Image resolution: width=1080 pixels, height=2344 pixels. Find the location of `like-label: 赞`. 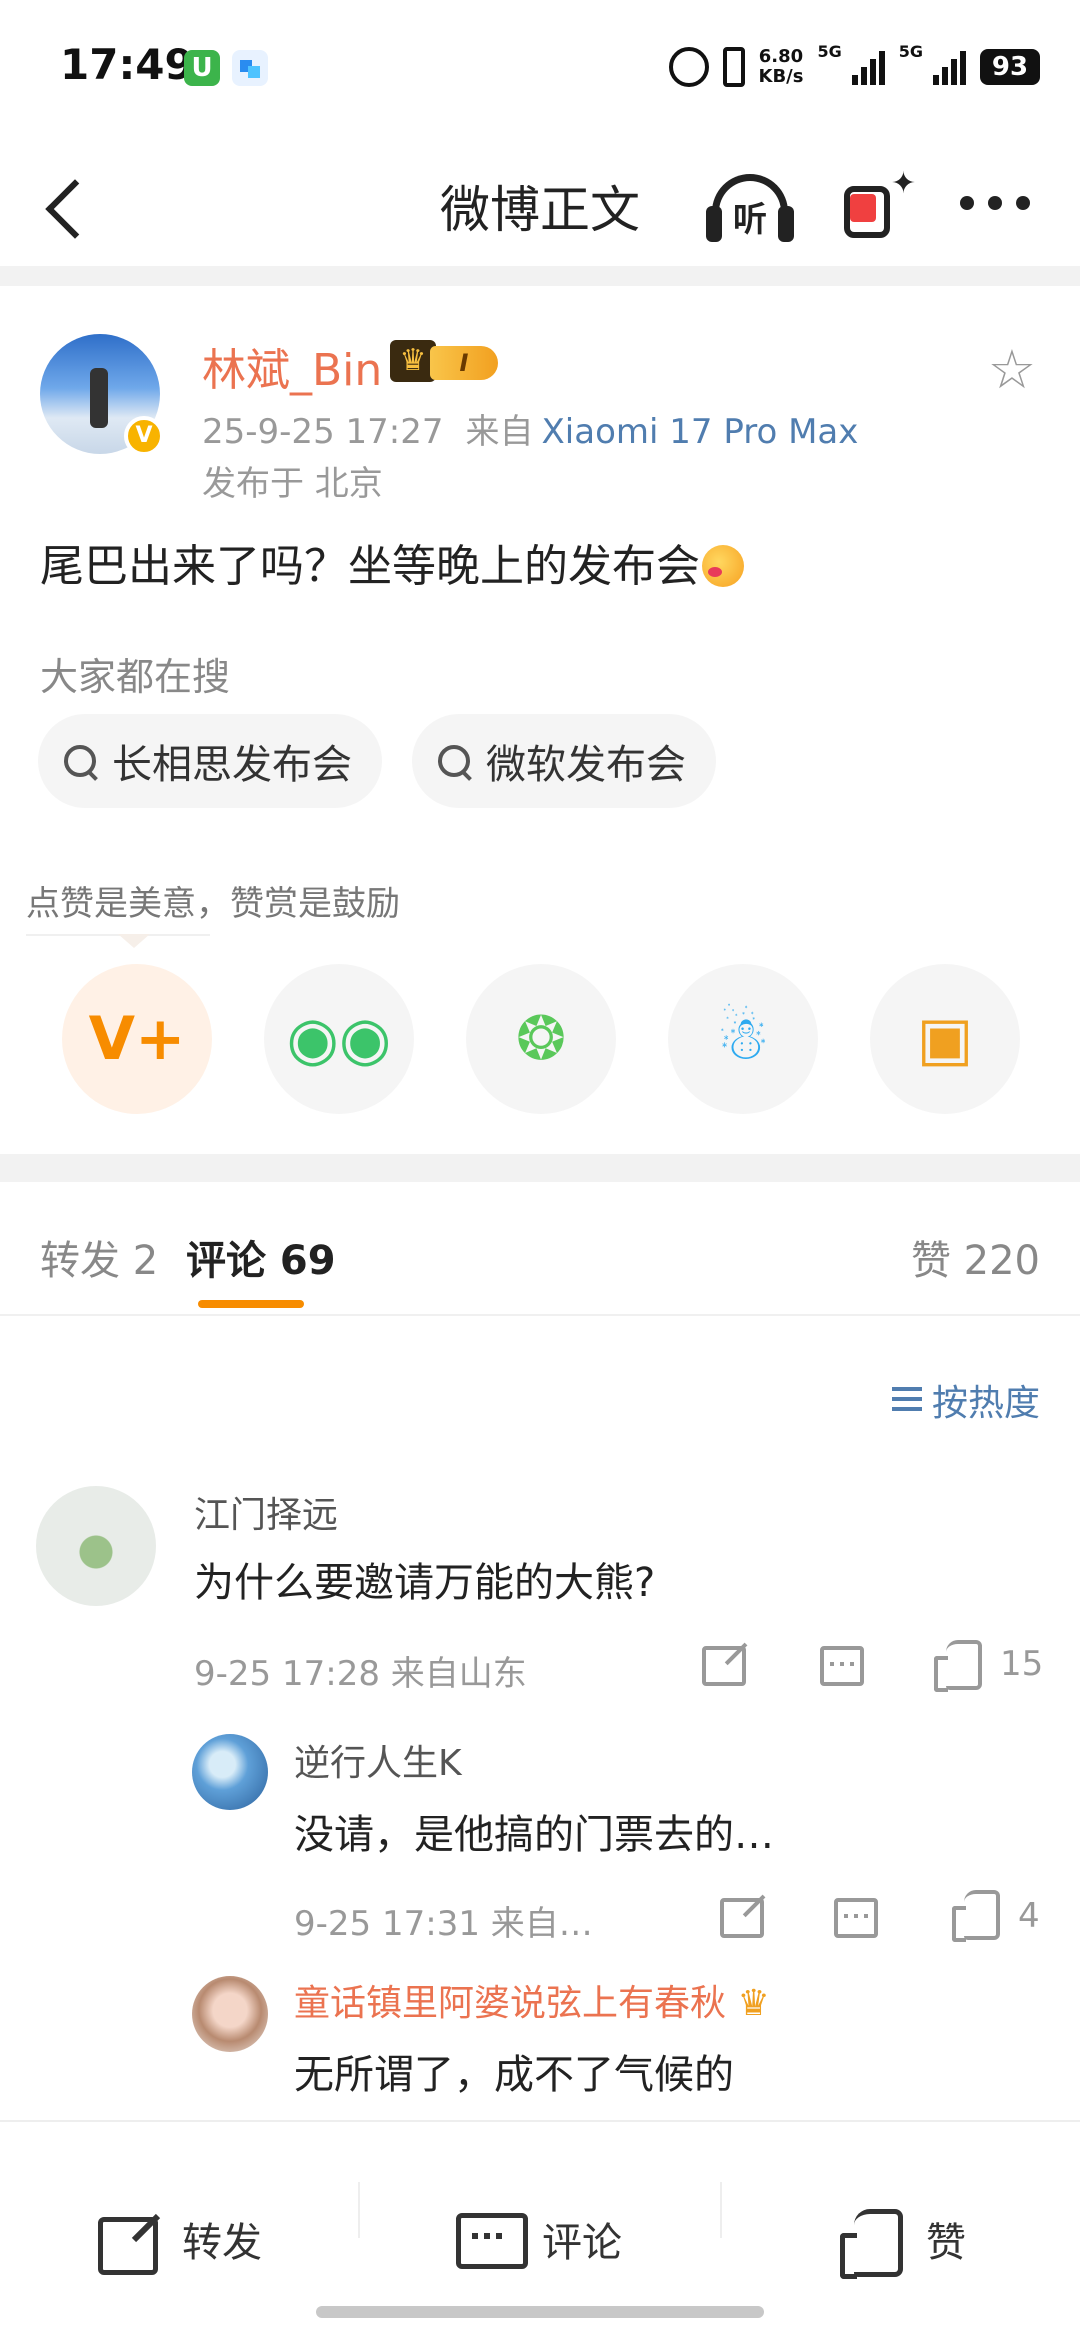

like-label: 赞 is located at coordinates (946, 2243).